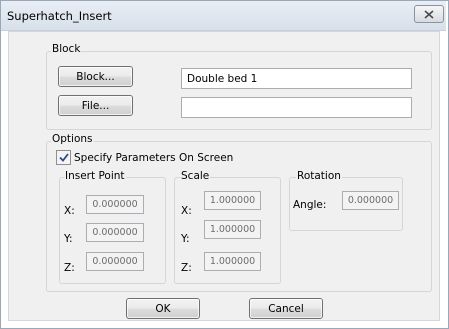  I want to click on insert-x-label: X:, so click(69, 211).